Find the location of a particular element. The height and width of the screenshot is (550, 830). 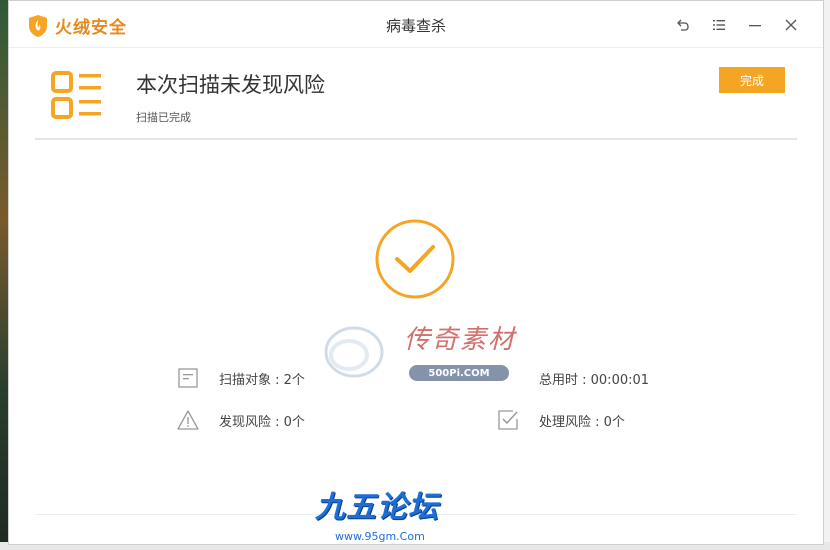

stat-total-time: 总用时 : 00:00:01 is located at coordinates (573, 378).